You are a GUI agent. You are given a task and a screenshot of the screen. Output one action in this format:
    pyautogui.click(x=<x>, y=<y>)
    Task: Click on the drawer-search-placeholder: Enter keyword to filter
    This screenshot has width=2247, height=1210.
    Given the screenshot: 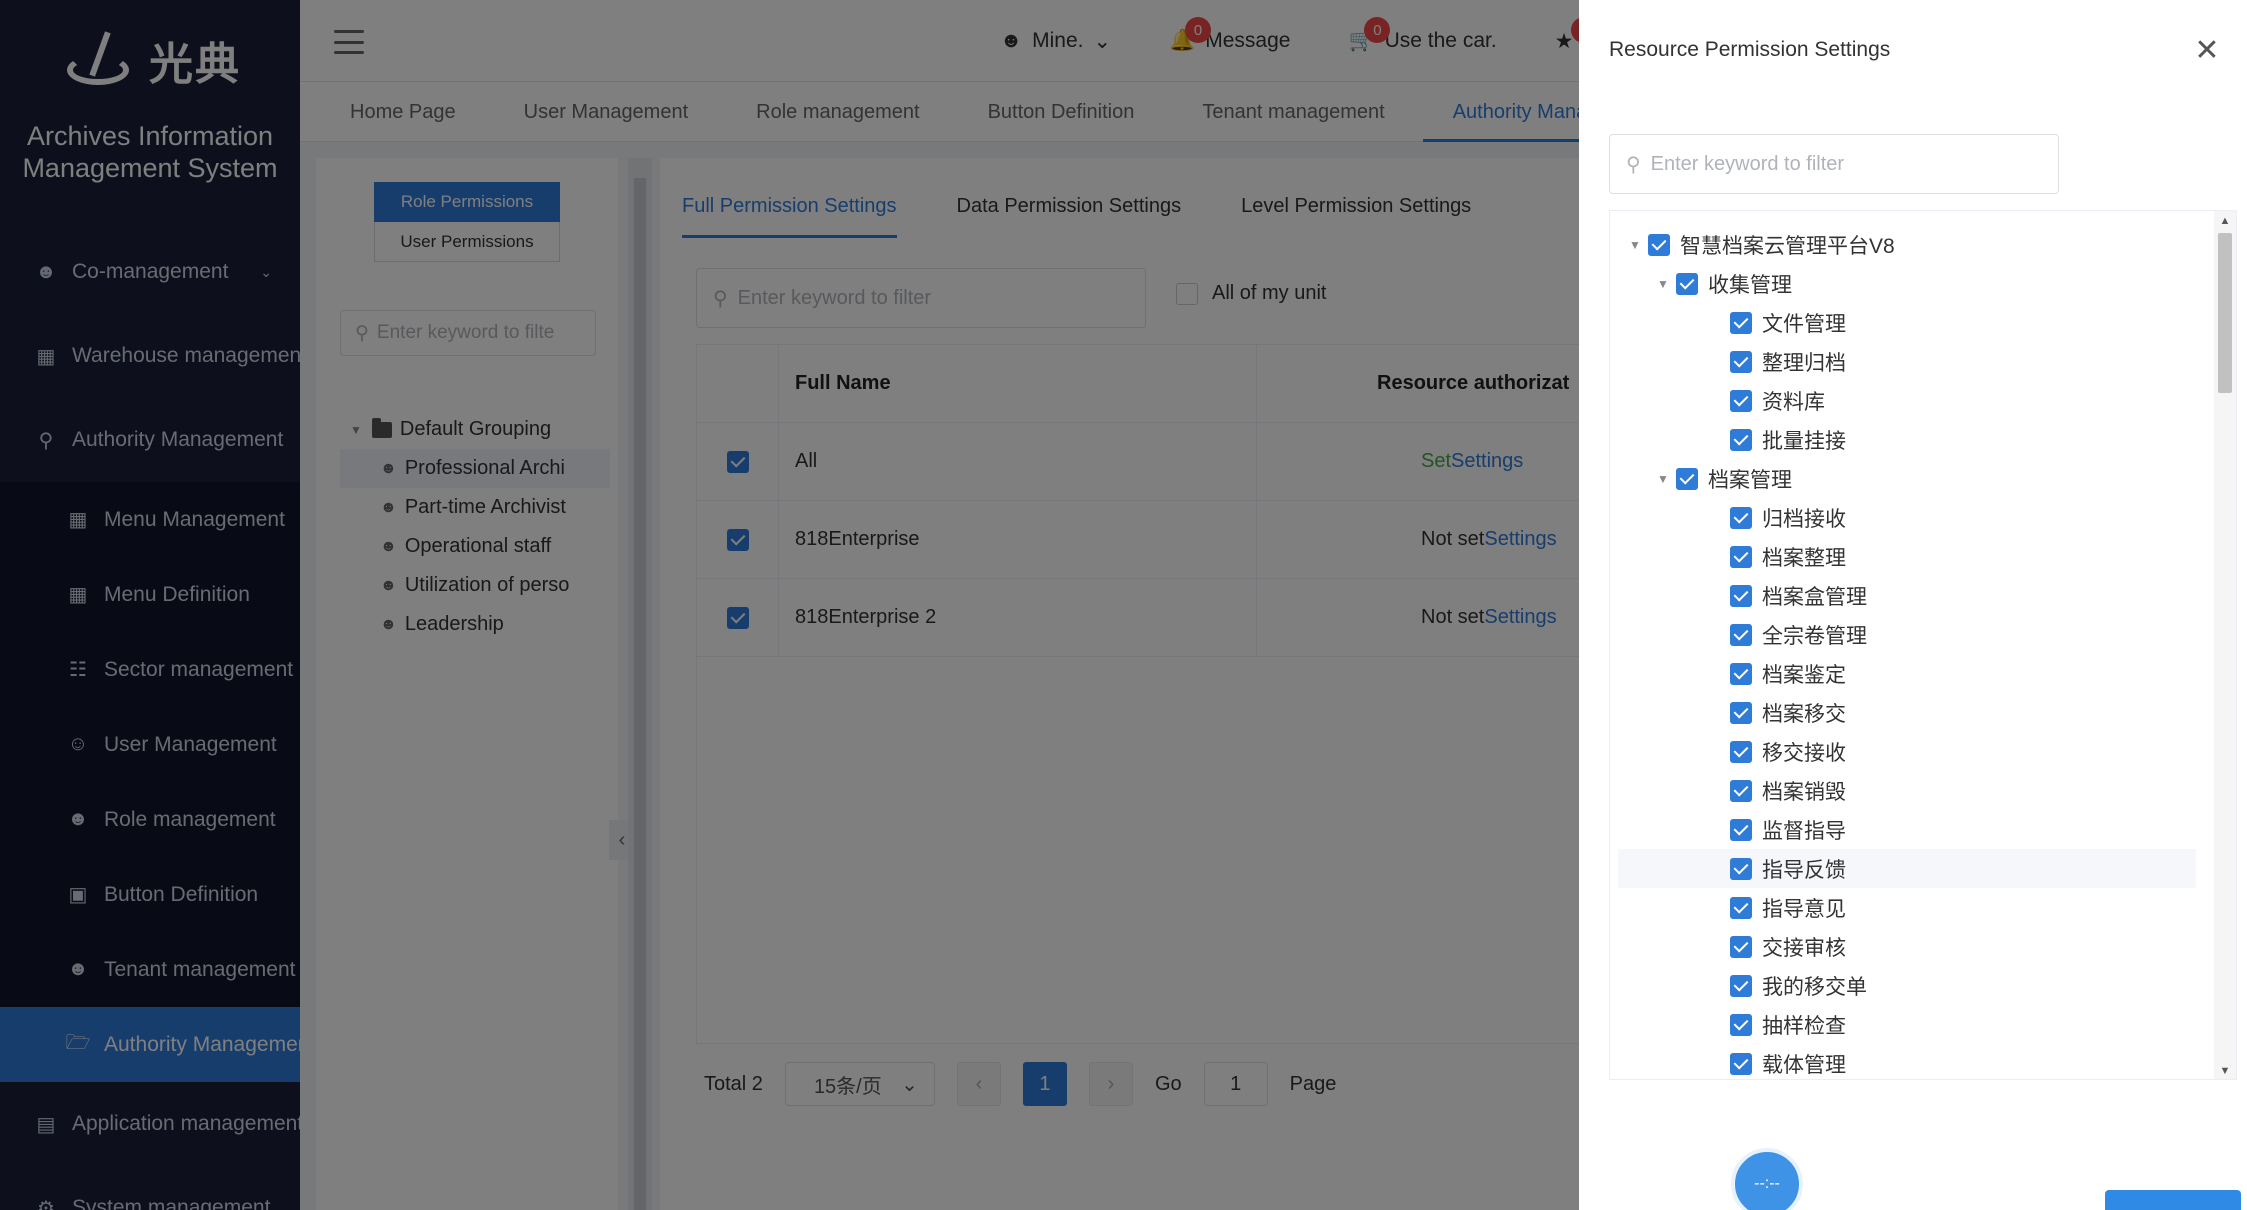 What is the action you would take?
    pyautogui.click(x=1747, y=163)
    